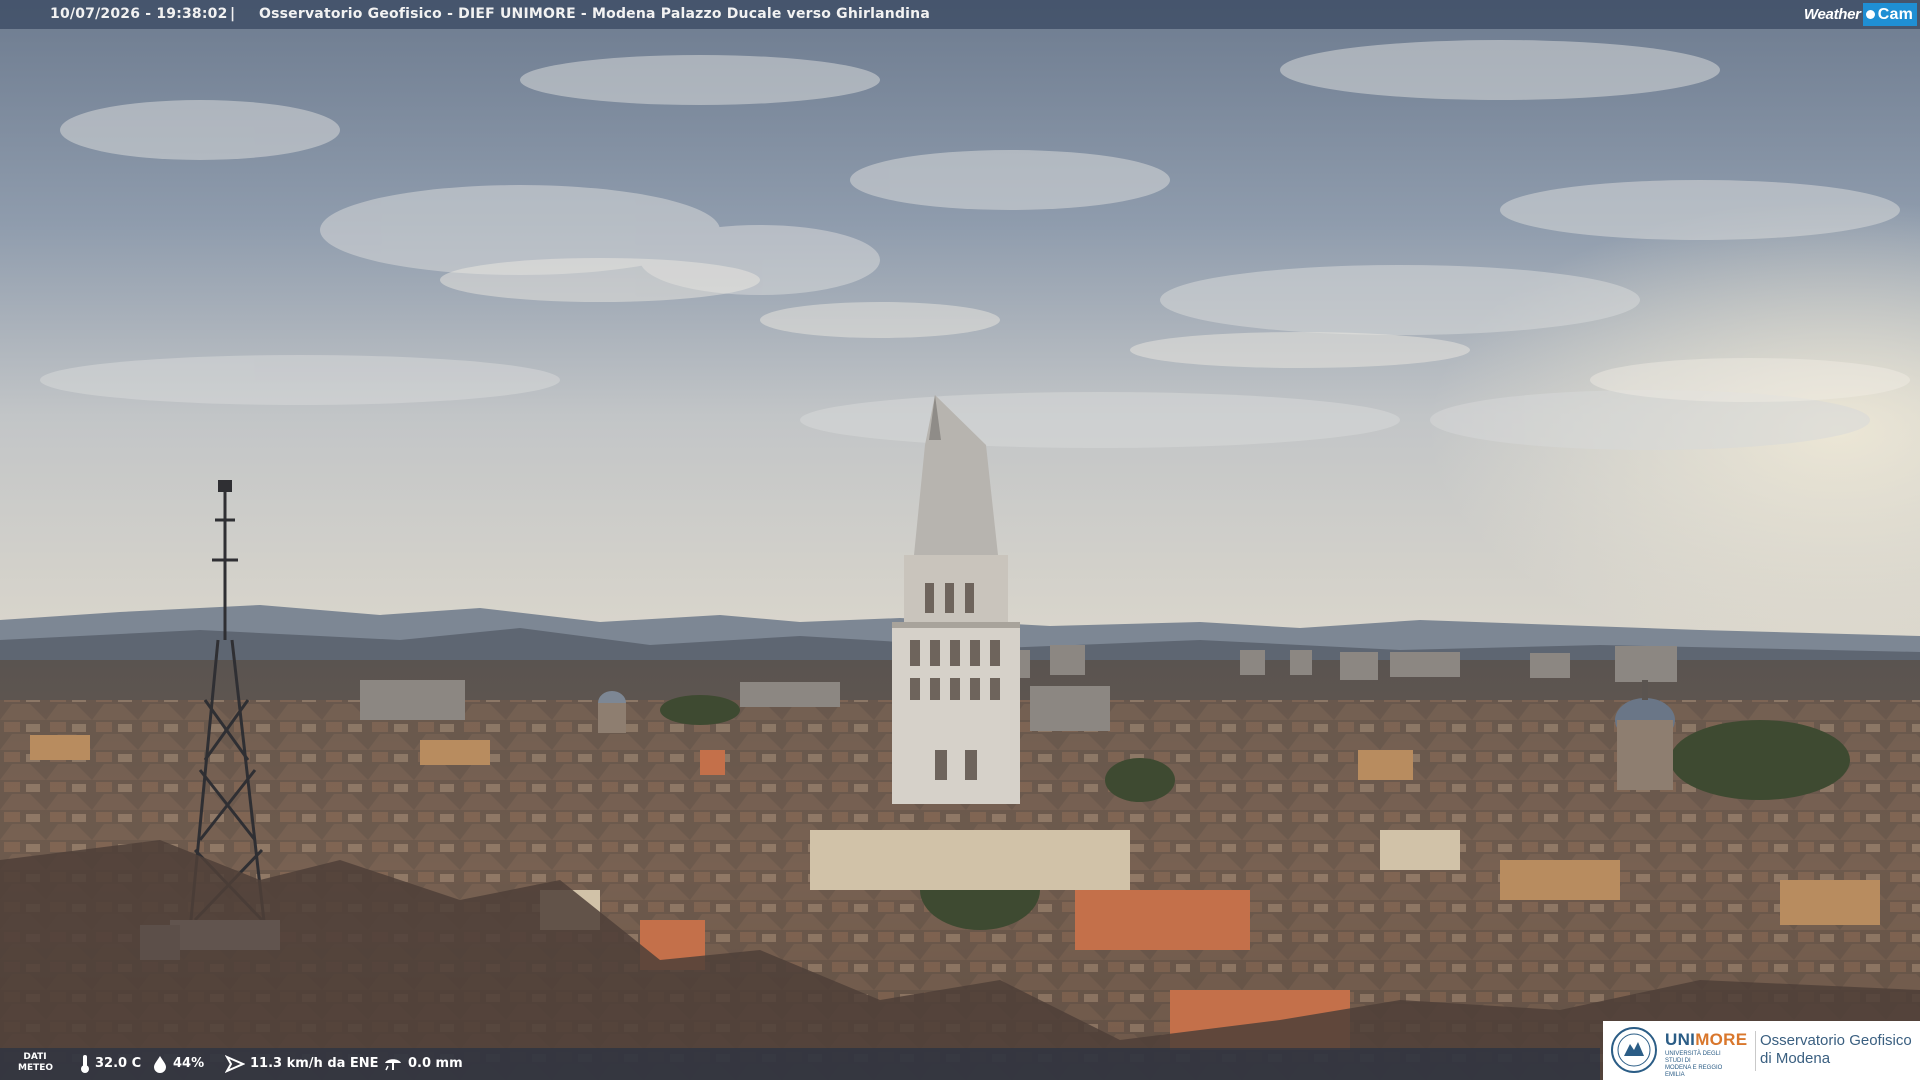 The image size is (1920, 1080). Describe the element at coordinates (435, 1063) in the screenshot. I see `rain-value: 0.0 mm` at that location.